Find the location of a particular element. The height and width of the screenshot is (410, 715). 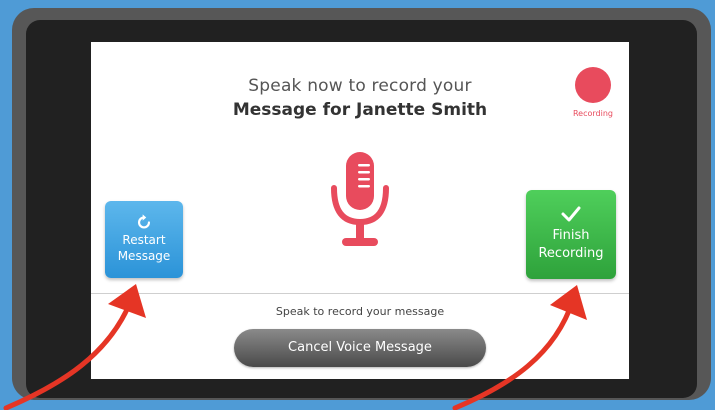

checkmark-icon is located at coordinates (571, 214).